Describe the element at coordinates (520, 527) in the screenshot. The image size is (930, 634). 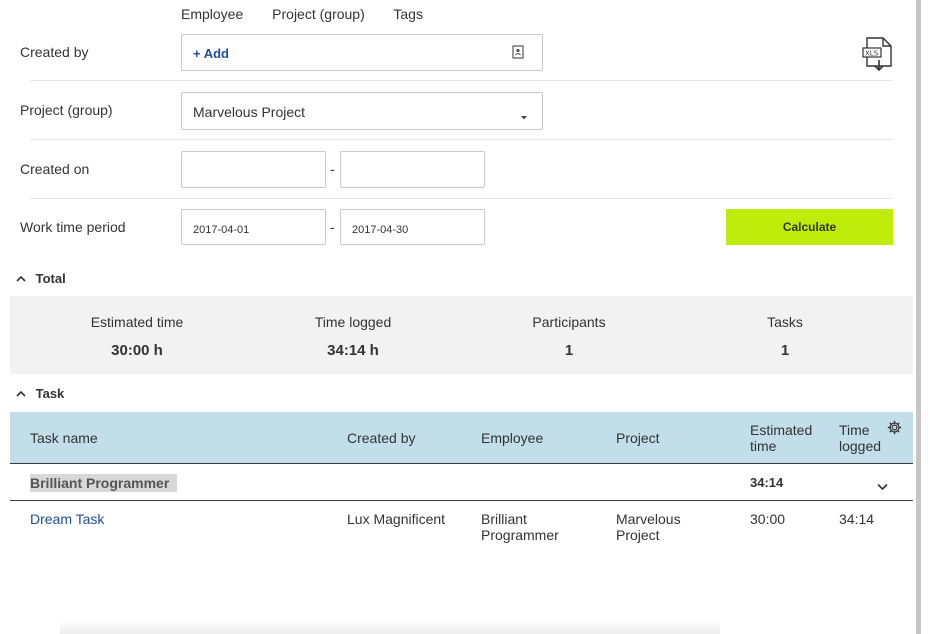
I see `task-employee: Brilliant Programmer` at that location.